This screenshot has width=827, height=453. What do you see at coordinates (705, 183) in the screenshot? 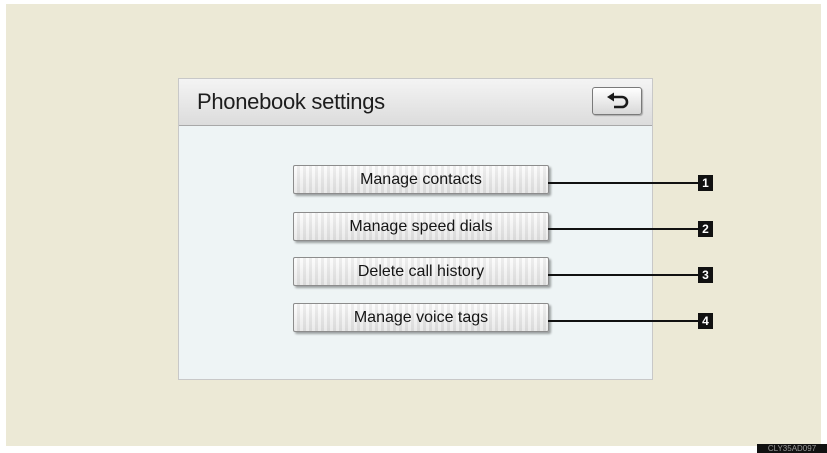
I see `callout-badge: 1` at bounding box center [705, 183].